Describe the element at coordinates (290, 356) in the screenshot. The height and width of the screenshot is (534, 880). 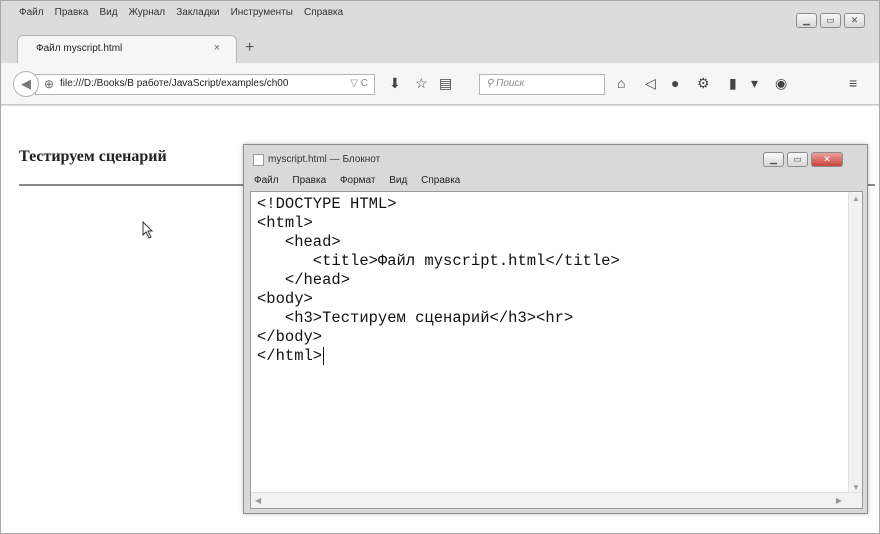
I see `code-line: </html>` at that location.